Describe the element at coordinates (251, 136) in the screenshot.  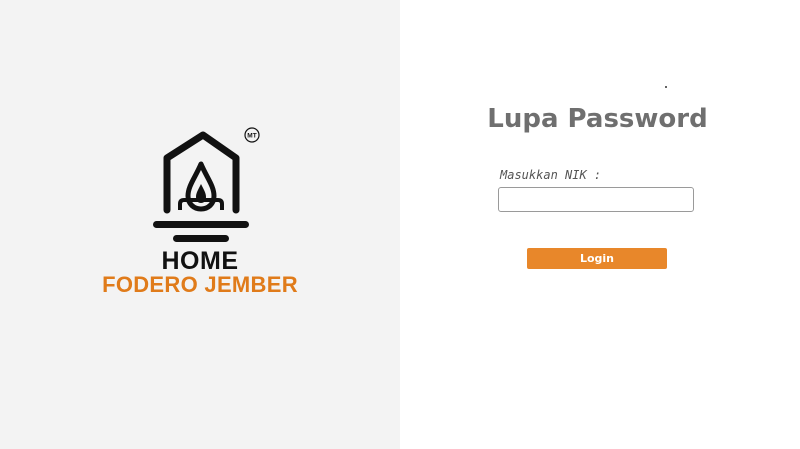
I see `logo-badge-text: MT` at that location.